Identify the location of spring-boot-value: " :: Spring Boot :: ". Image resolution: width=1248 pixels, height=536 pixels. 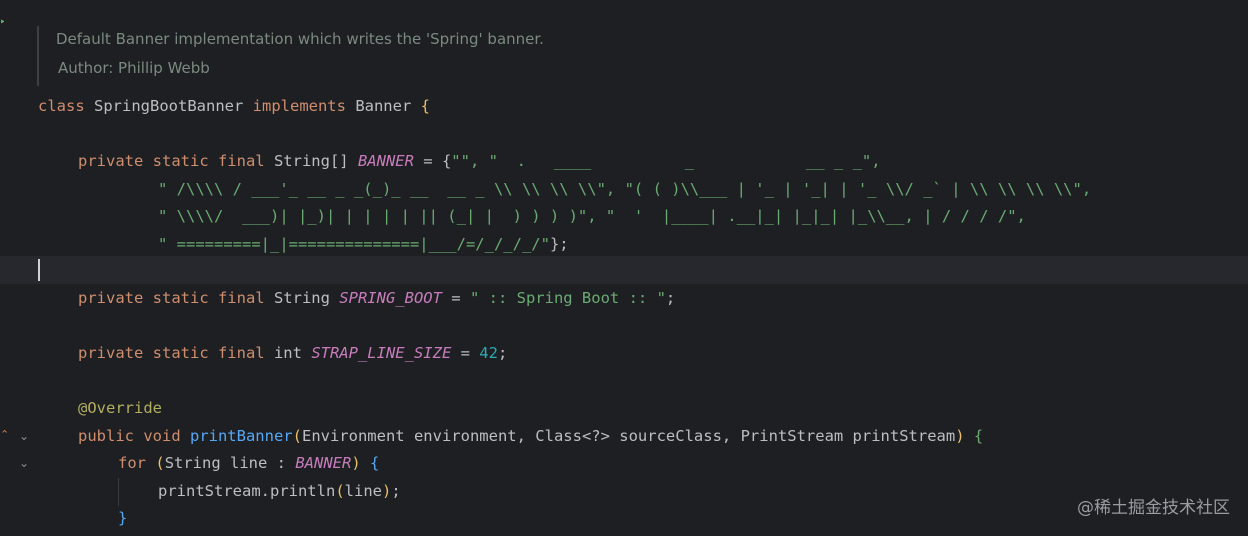
(567, 298).